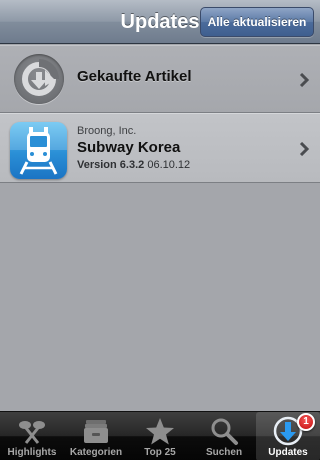 The height and width of the screenshot is (460, 320). What do you see at coordinates (38, 150) in the screenshot?
I see `subway-train-icon` at bounding box center [38, 150].